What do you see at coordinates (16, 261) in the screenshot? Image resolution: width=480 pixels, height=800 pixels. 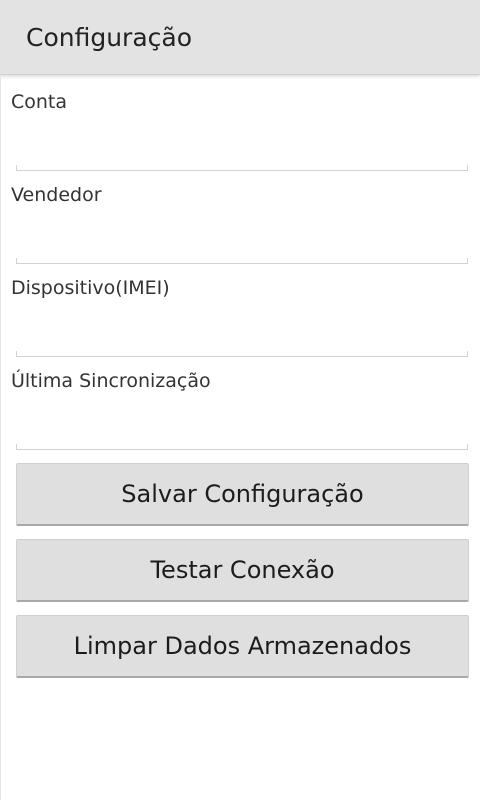 I see `vendedor-input-left-tick` at bounding box center [16, 261].